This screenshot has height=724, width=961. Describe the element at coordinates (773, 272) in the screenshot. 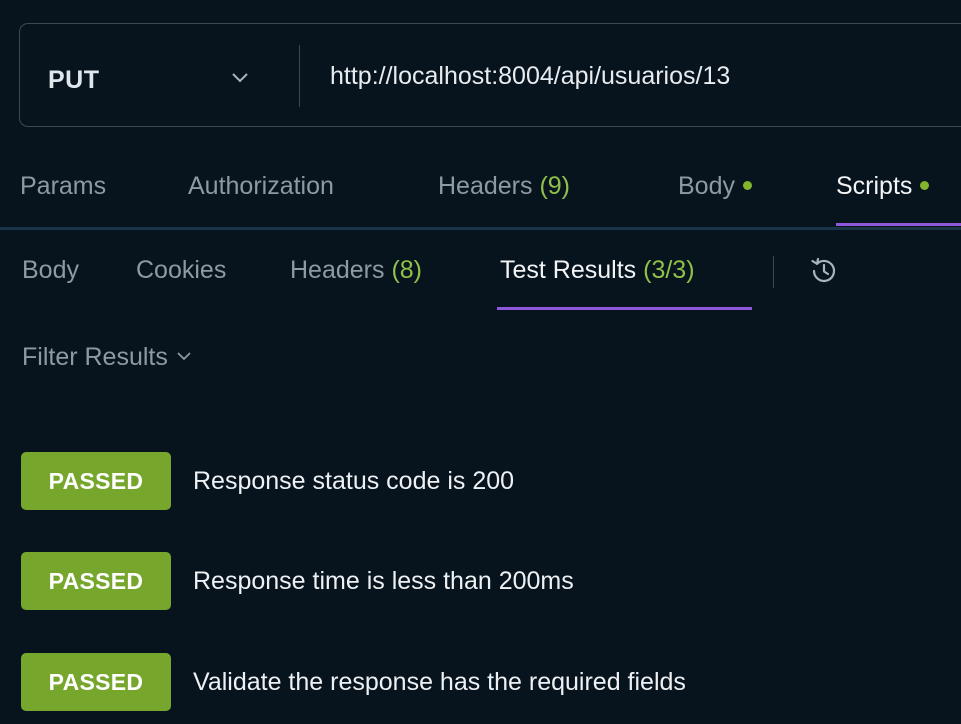

I see `tabs-separator` at that location.